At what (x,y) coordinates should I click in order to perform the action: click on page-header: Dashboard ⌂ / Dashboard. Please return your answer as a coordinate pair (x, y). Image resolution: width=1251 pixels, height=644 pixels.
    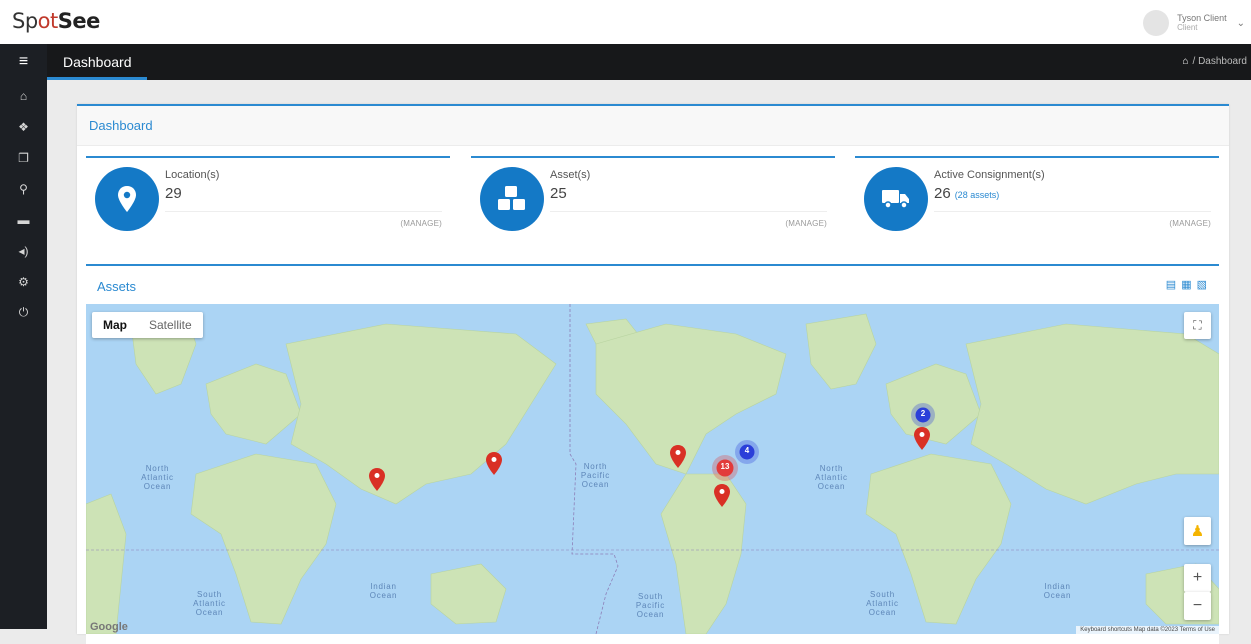
    Looking at the image, I should click on (649, 62).